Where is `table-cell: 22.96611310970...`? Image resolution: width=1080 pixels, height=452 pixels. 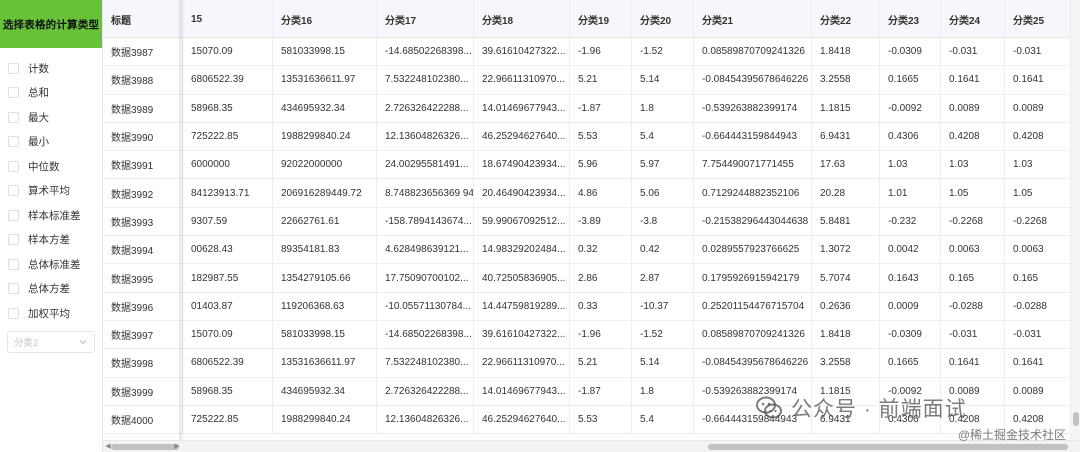 table-cell: 22.96611310970... is located at coordinates (522, 80).